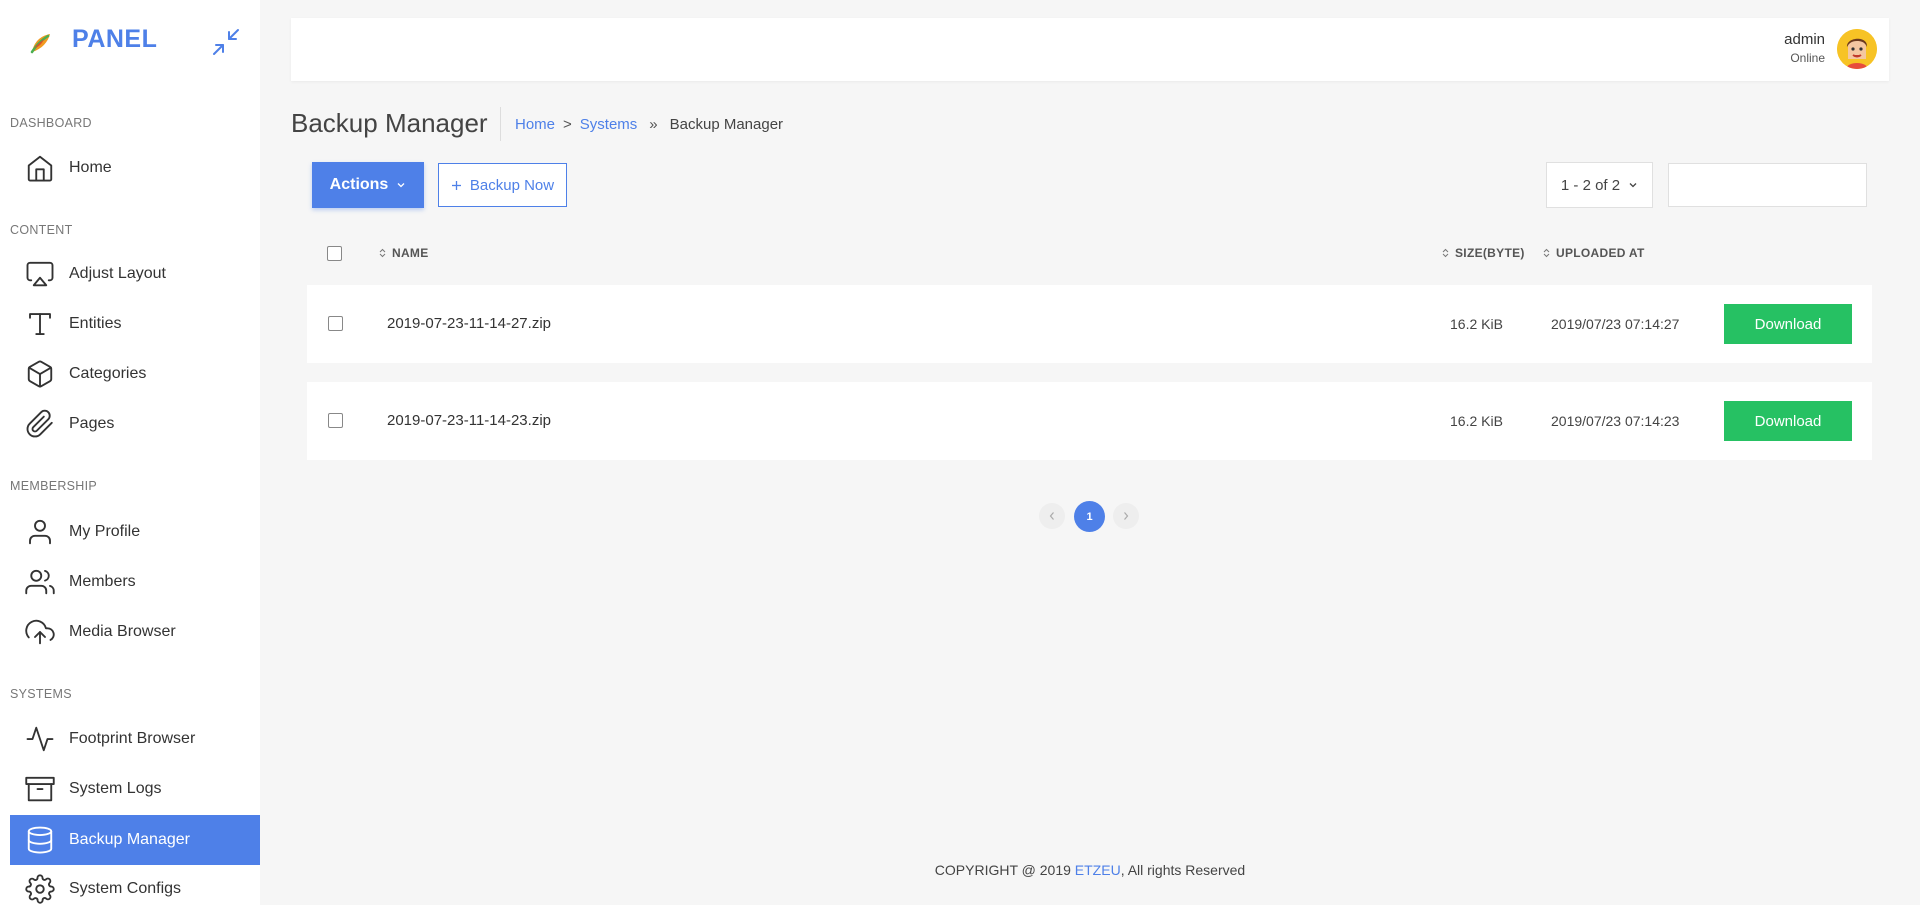 The width and height of the screenshot is (1920, 905). I want to click on breadcrumb-systems: Systems, so click(609, 124).